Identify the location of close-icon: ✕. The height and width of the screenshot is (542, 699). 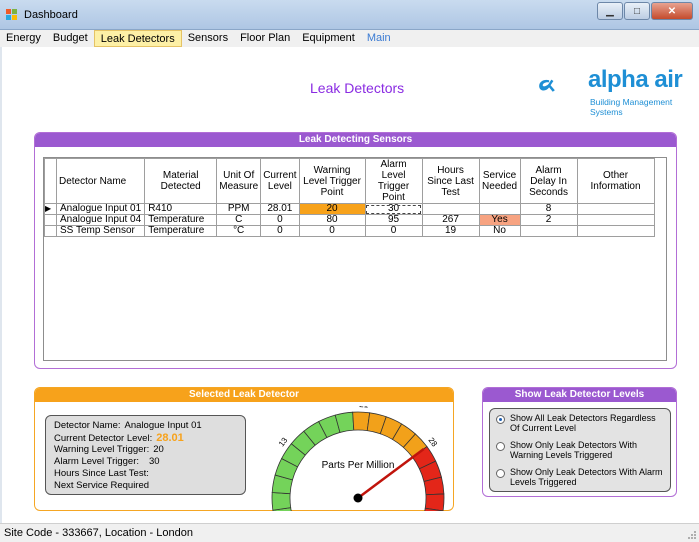
(672, 11).